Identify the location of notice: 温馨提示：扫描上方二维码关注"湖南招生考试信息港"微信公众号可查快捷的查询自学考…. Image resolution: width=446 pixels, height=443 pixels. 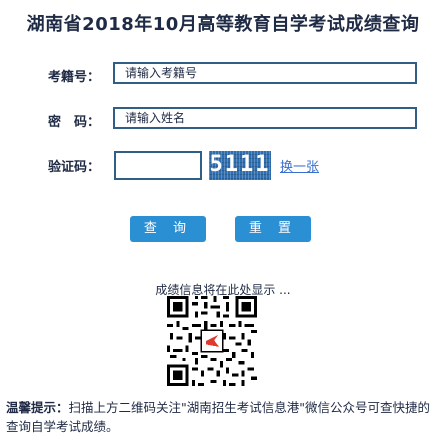
(224, 417).